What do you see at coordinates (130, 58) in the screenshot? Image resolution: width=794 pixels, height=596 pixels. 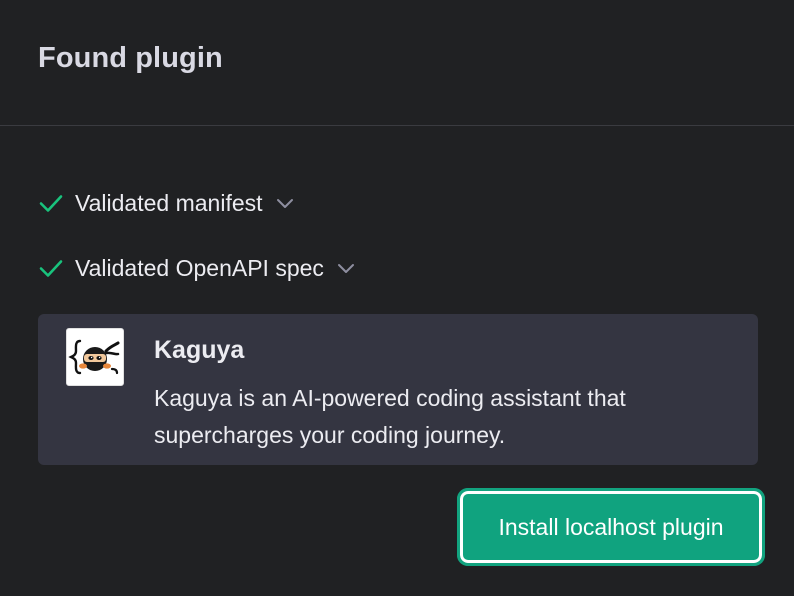 I see `page-title: Found plugin` at bounding box center [130, 58].